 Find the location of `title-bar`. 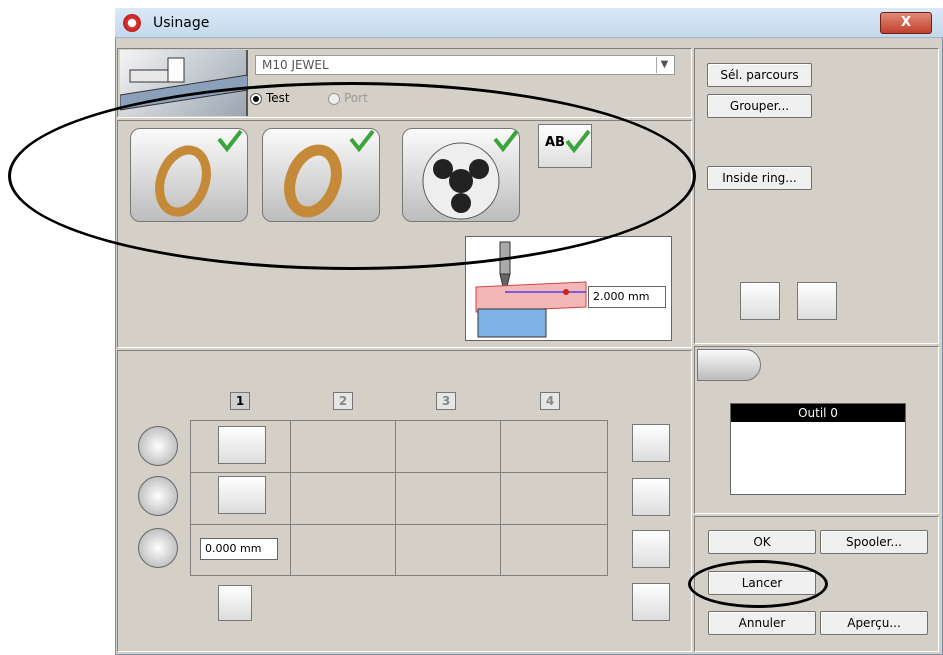

title-bar is located at coordinates (529, 23).